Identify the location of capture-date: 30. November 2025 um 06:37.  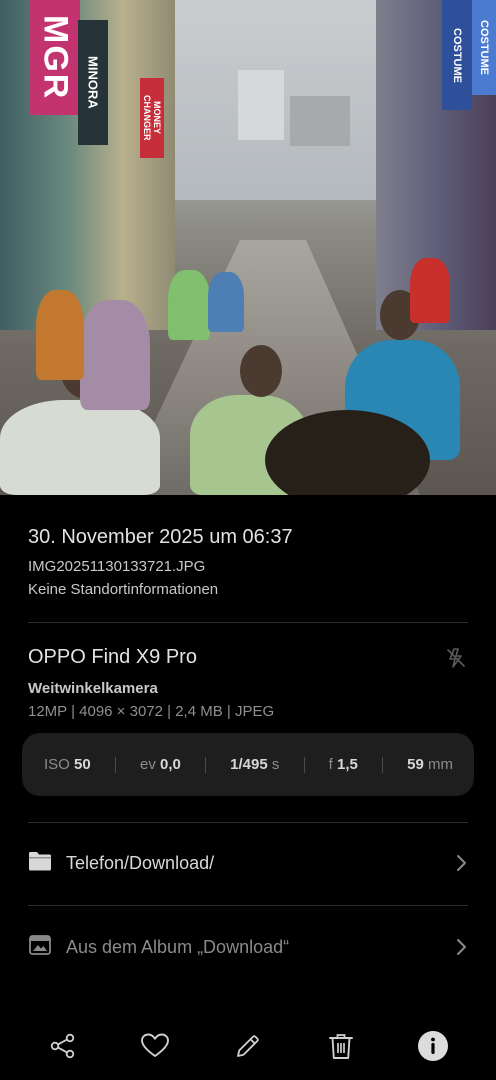
(160, 537).